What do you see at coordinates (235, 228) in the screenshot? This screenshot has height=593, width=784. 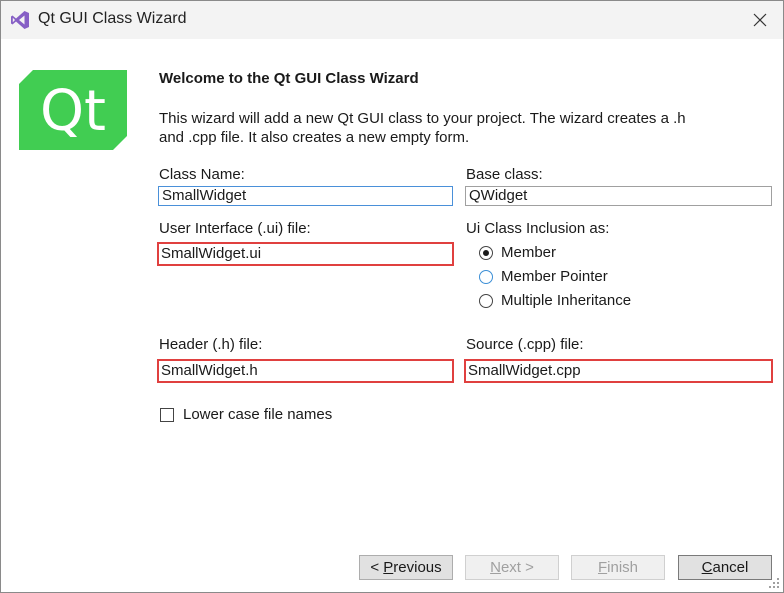 I see `ui-file-label: User Interface (.ui) file:` at bounding box center [235, 228].